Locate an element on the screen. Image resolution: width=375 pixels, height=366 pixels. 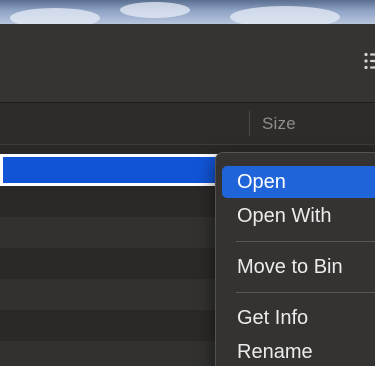
view-options-icon is located at coordinates (369, 61).